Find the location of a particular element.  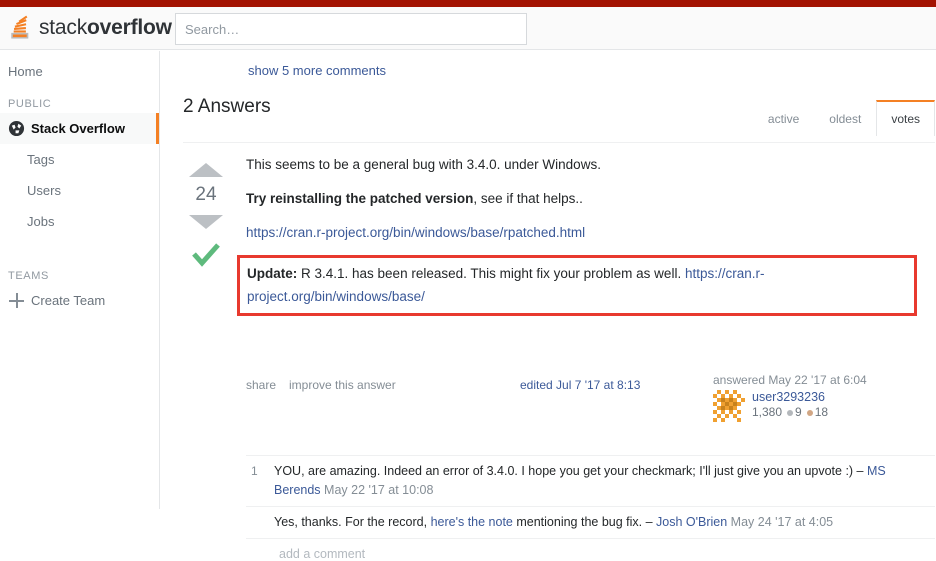

sidebar-item-stack-overflow: Stack Overflow is located at coordinates (79, 128).